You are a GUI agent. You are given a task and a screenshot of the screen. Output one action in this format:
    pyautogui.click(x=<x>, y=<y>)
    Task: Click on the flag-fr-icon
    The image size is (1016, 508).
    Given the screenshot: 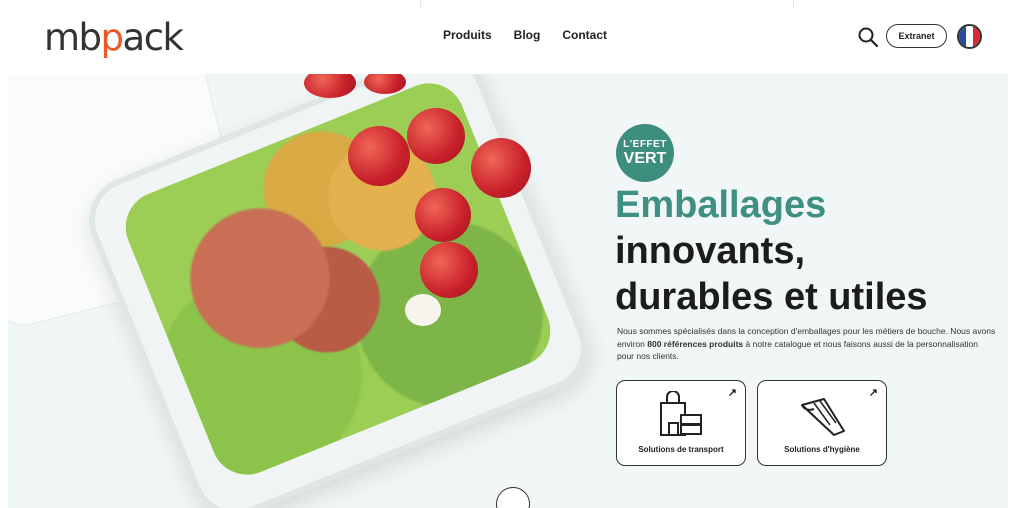 What is the action you would take?
    pyautogui.click(x=969, y=36)
    